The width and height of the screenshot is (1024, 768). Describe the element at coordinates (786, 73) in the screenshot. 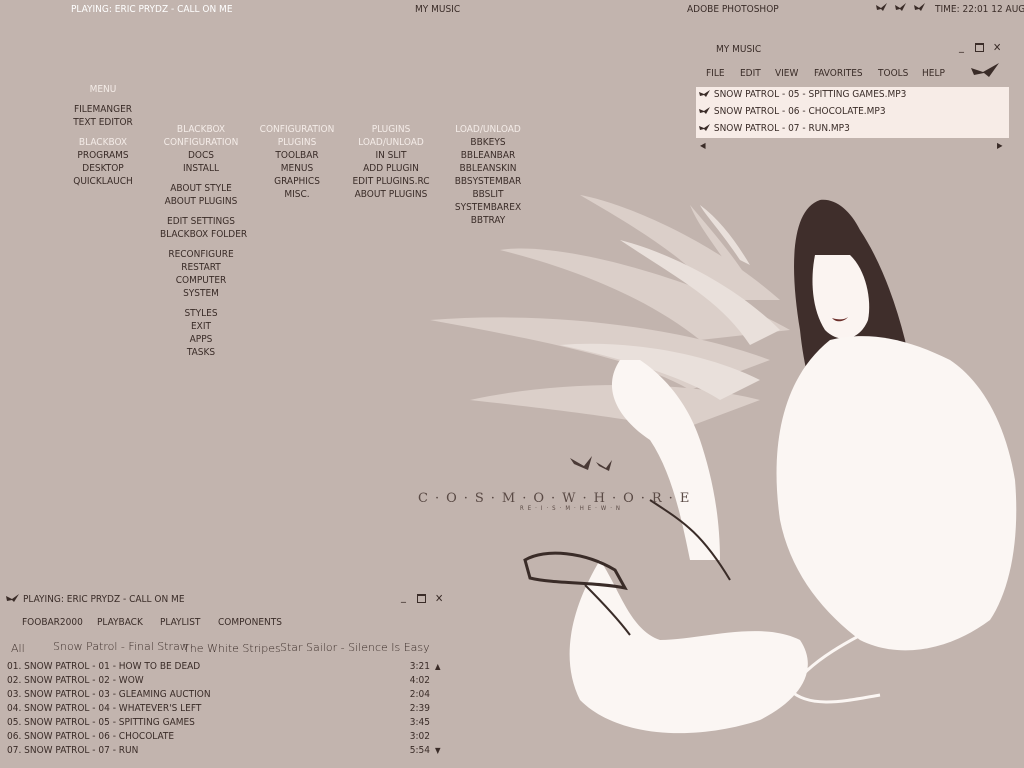

I see `menu-view: VIEW` at that location.